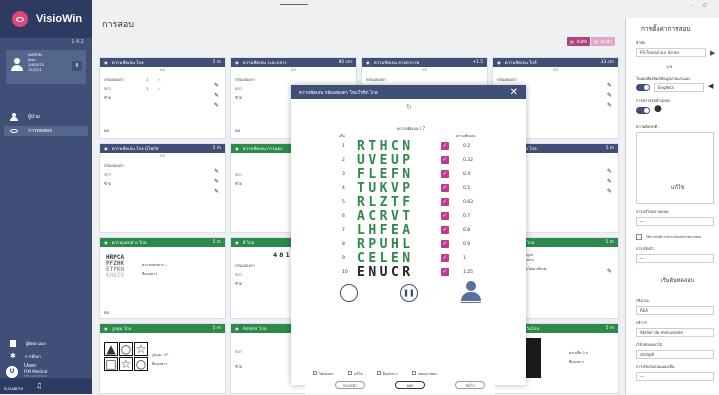  Describe the element at coordinates (408, 174) in the screenshot. I see `chart-line: 3 FLEFN ✓ 0.4` at that location.